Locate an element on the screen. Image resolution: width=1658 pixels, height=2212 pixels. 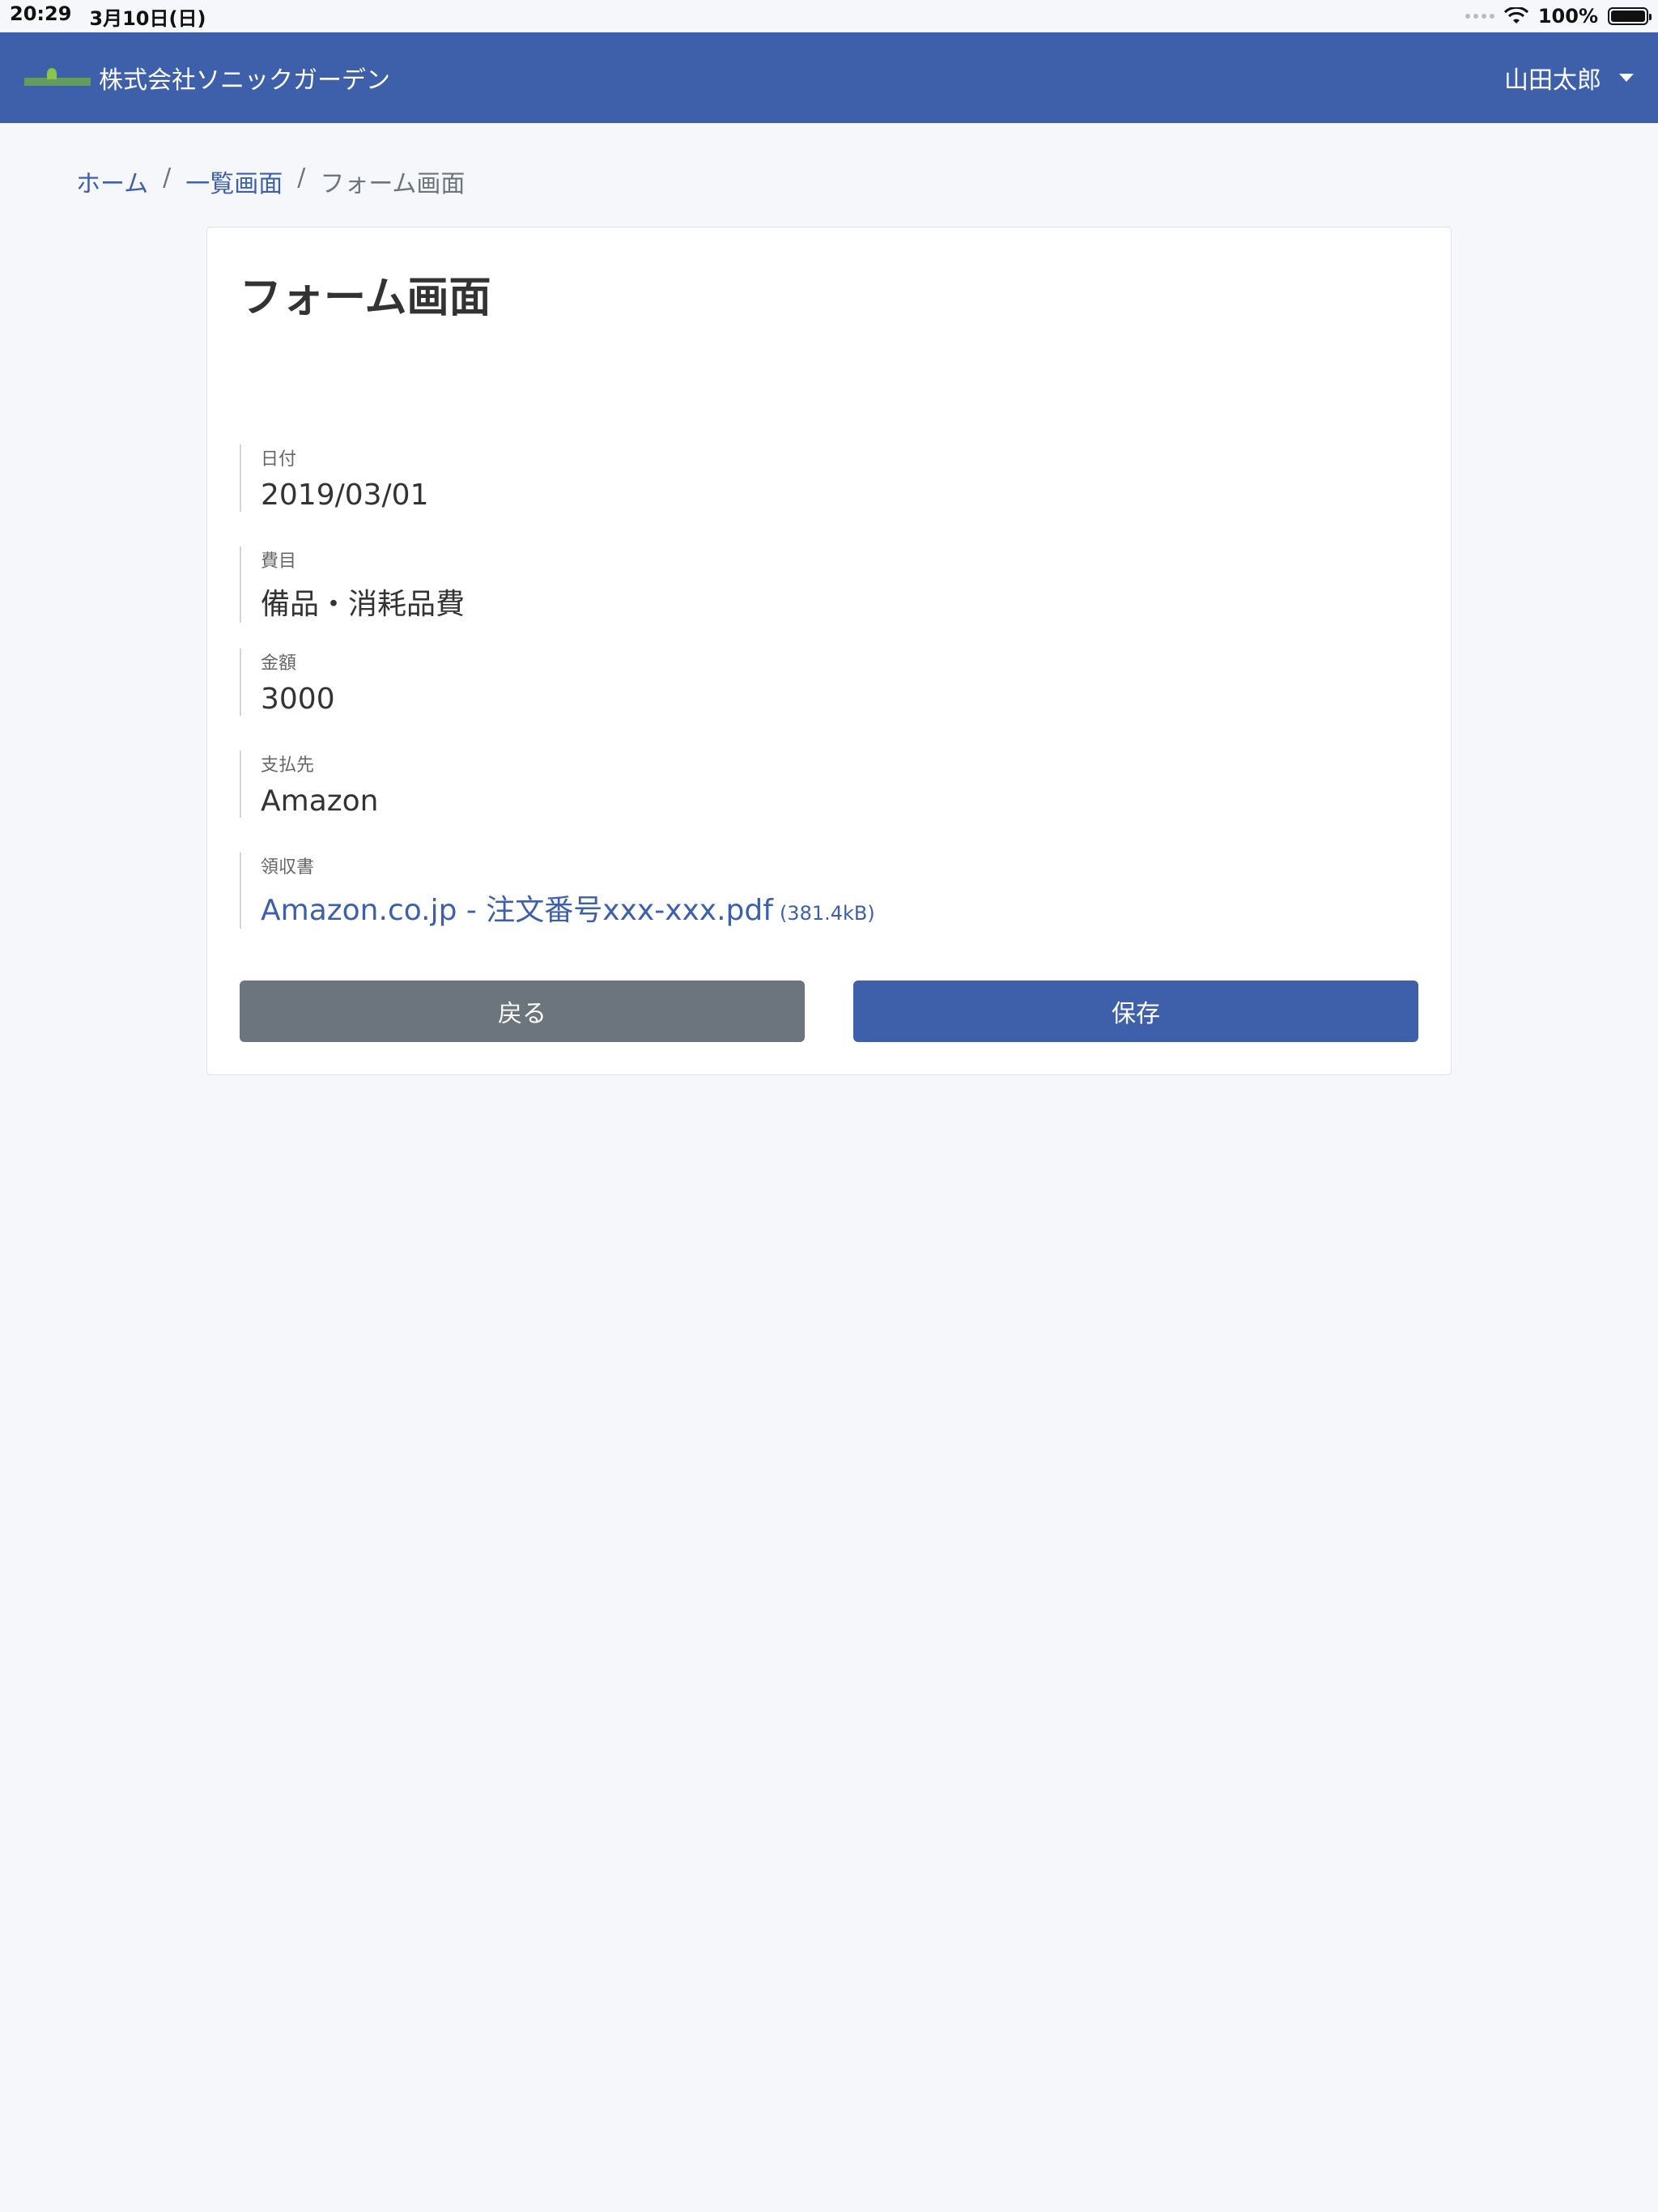
brand: 株式会社ソニックガーデン is located at coordinates (207, 78).